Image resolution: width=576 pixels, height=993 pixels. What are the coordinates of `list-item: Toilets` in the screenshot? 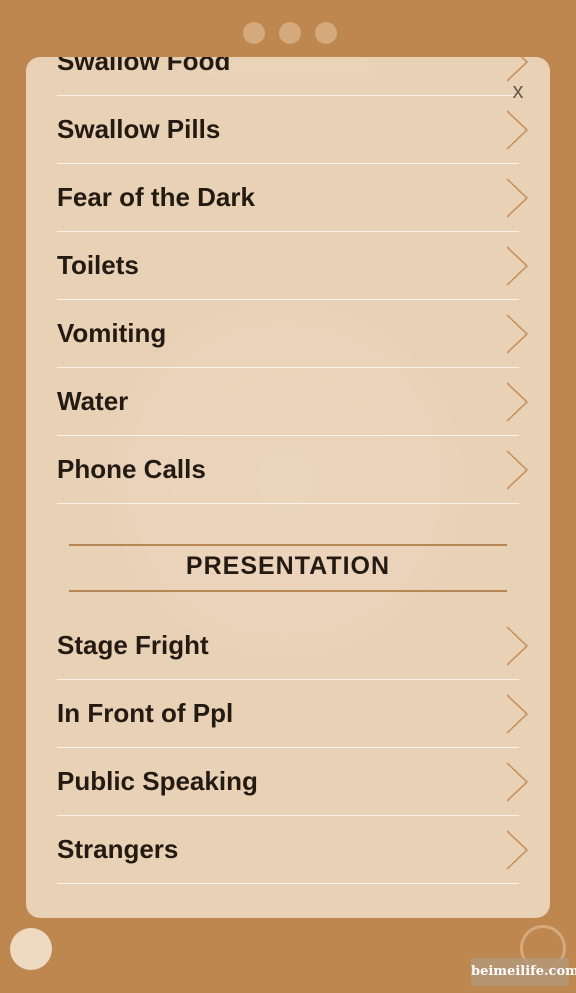 It's located at (293, 266).